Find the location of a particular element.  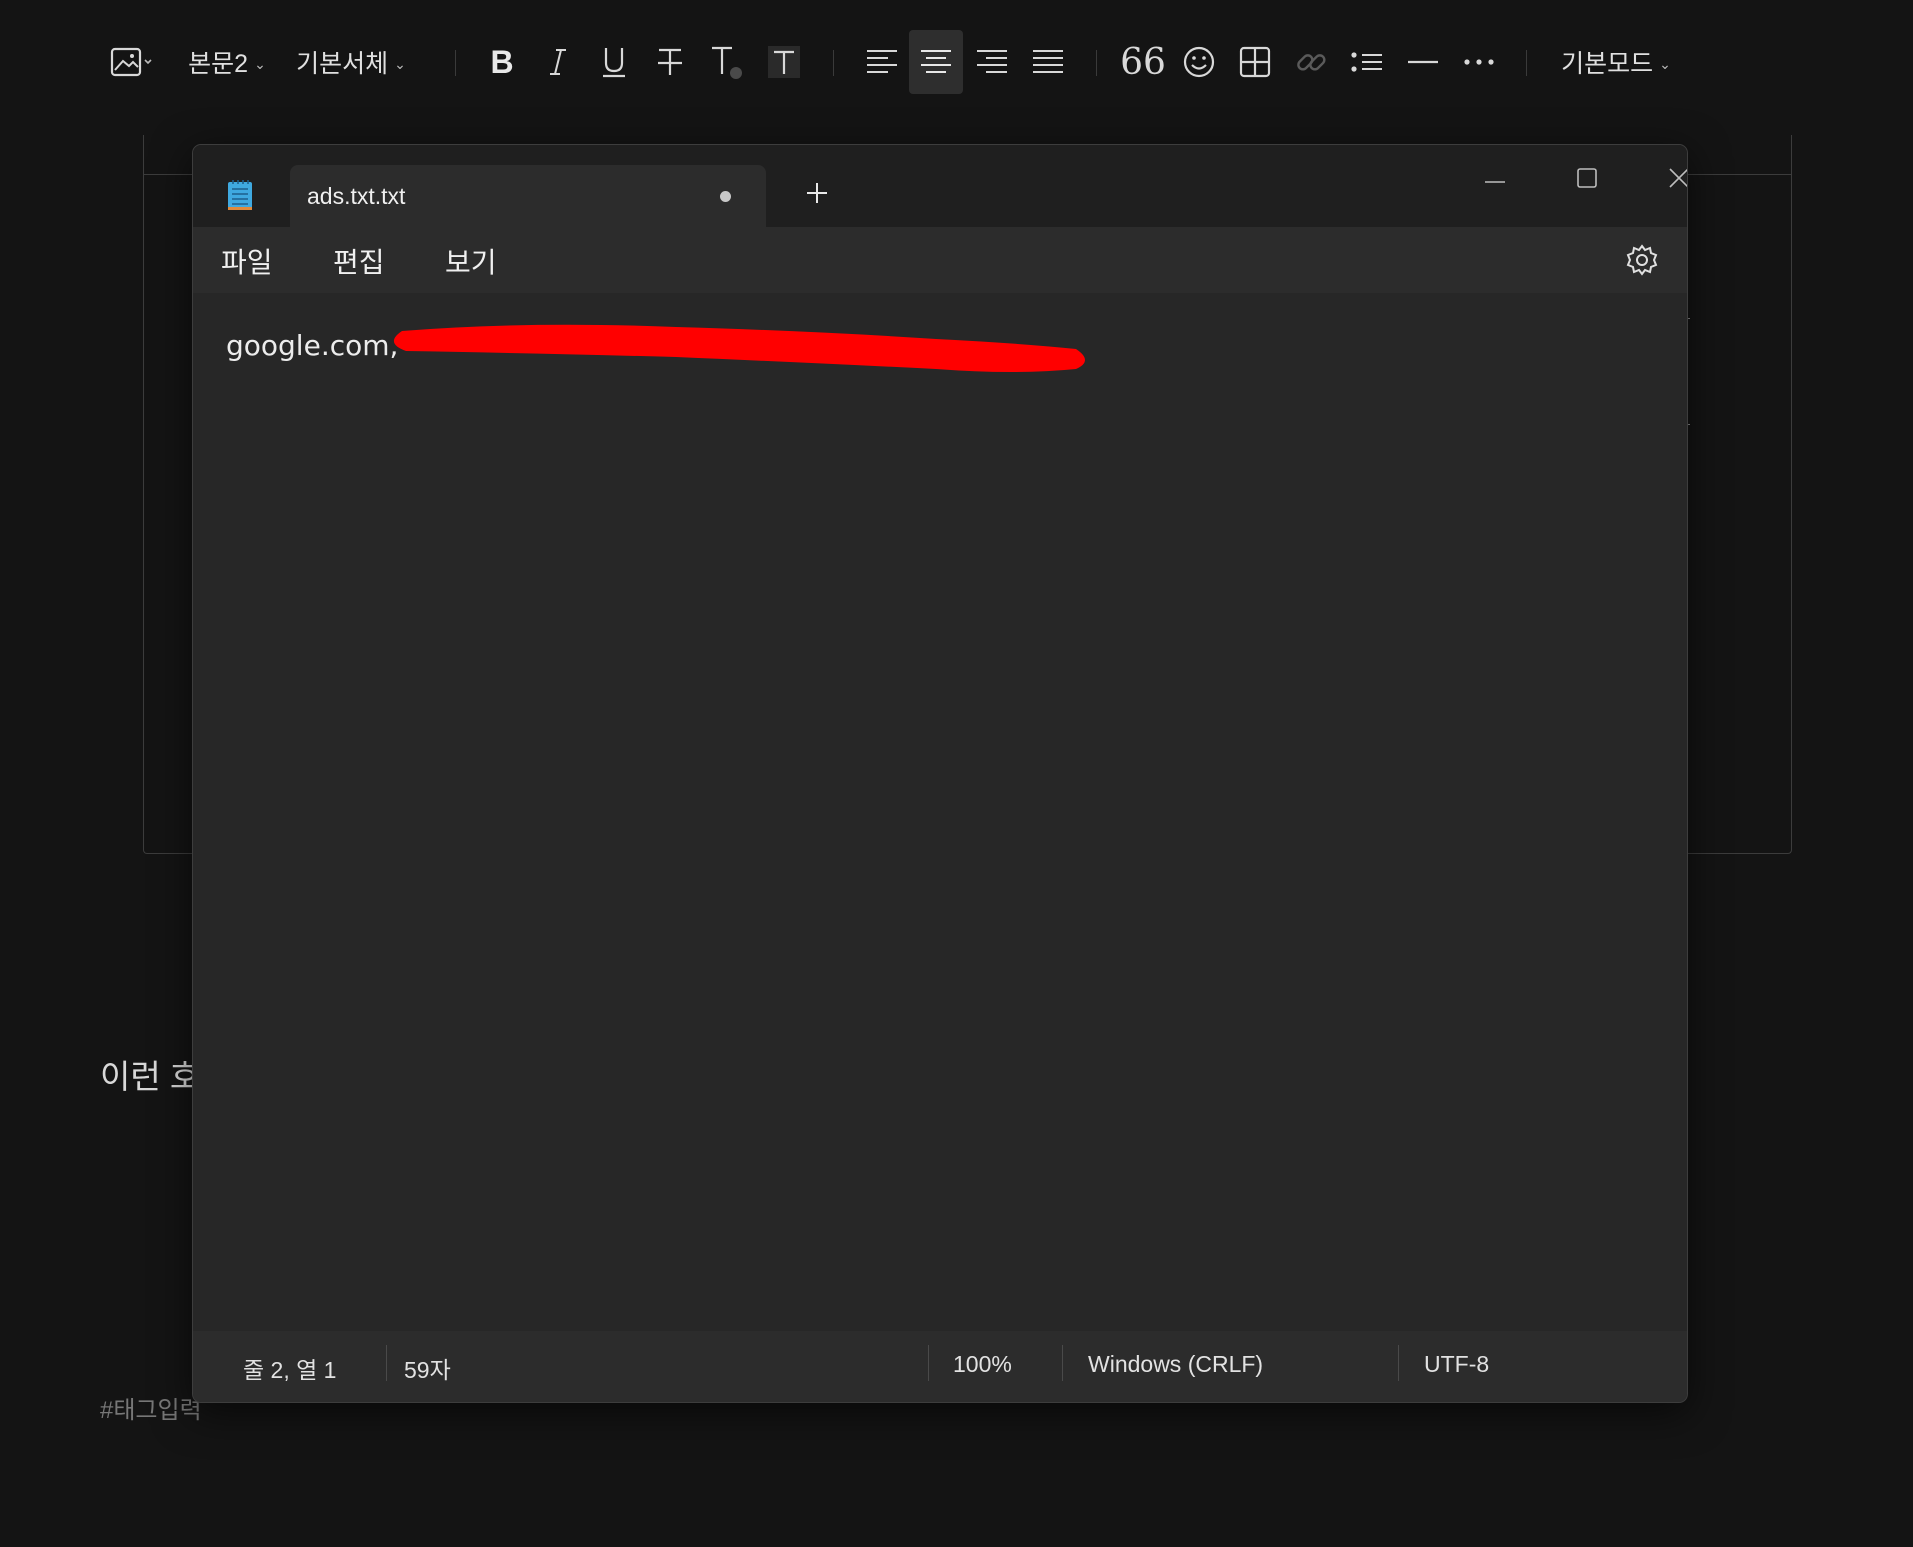

bold-button: B is located at coordinates (502, 62).